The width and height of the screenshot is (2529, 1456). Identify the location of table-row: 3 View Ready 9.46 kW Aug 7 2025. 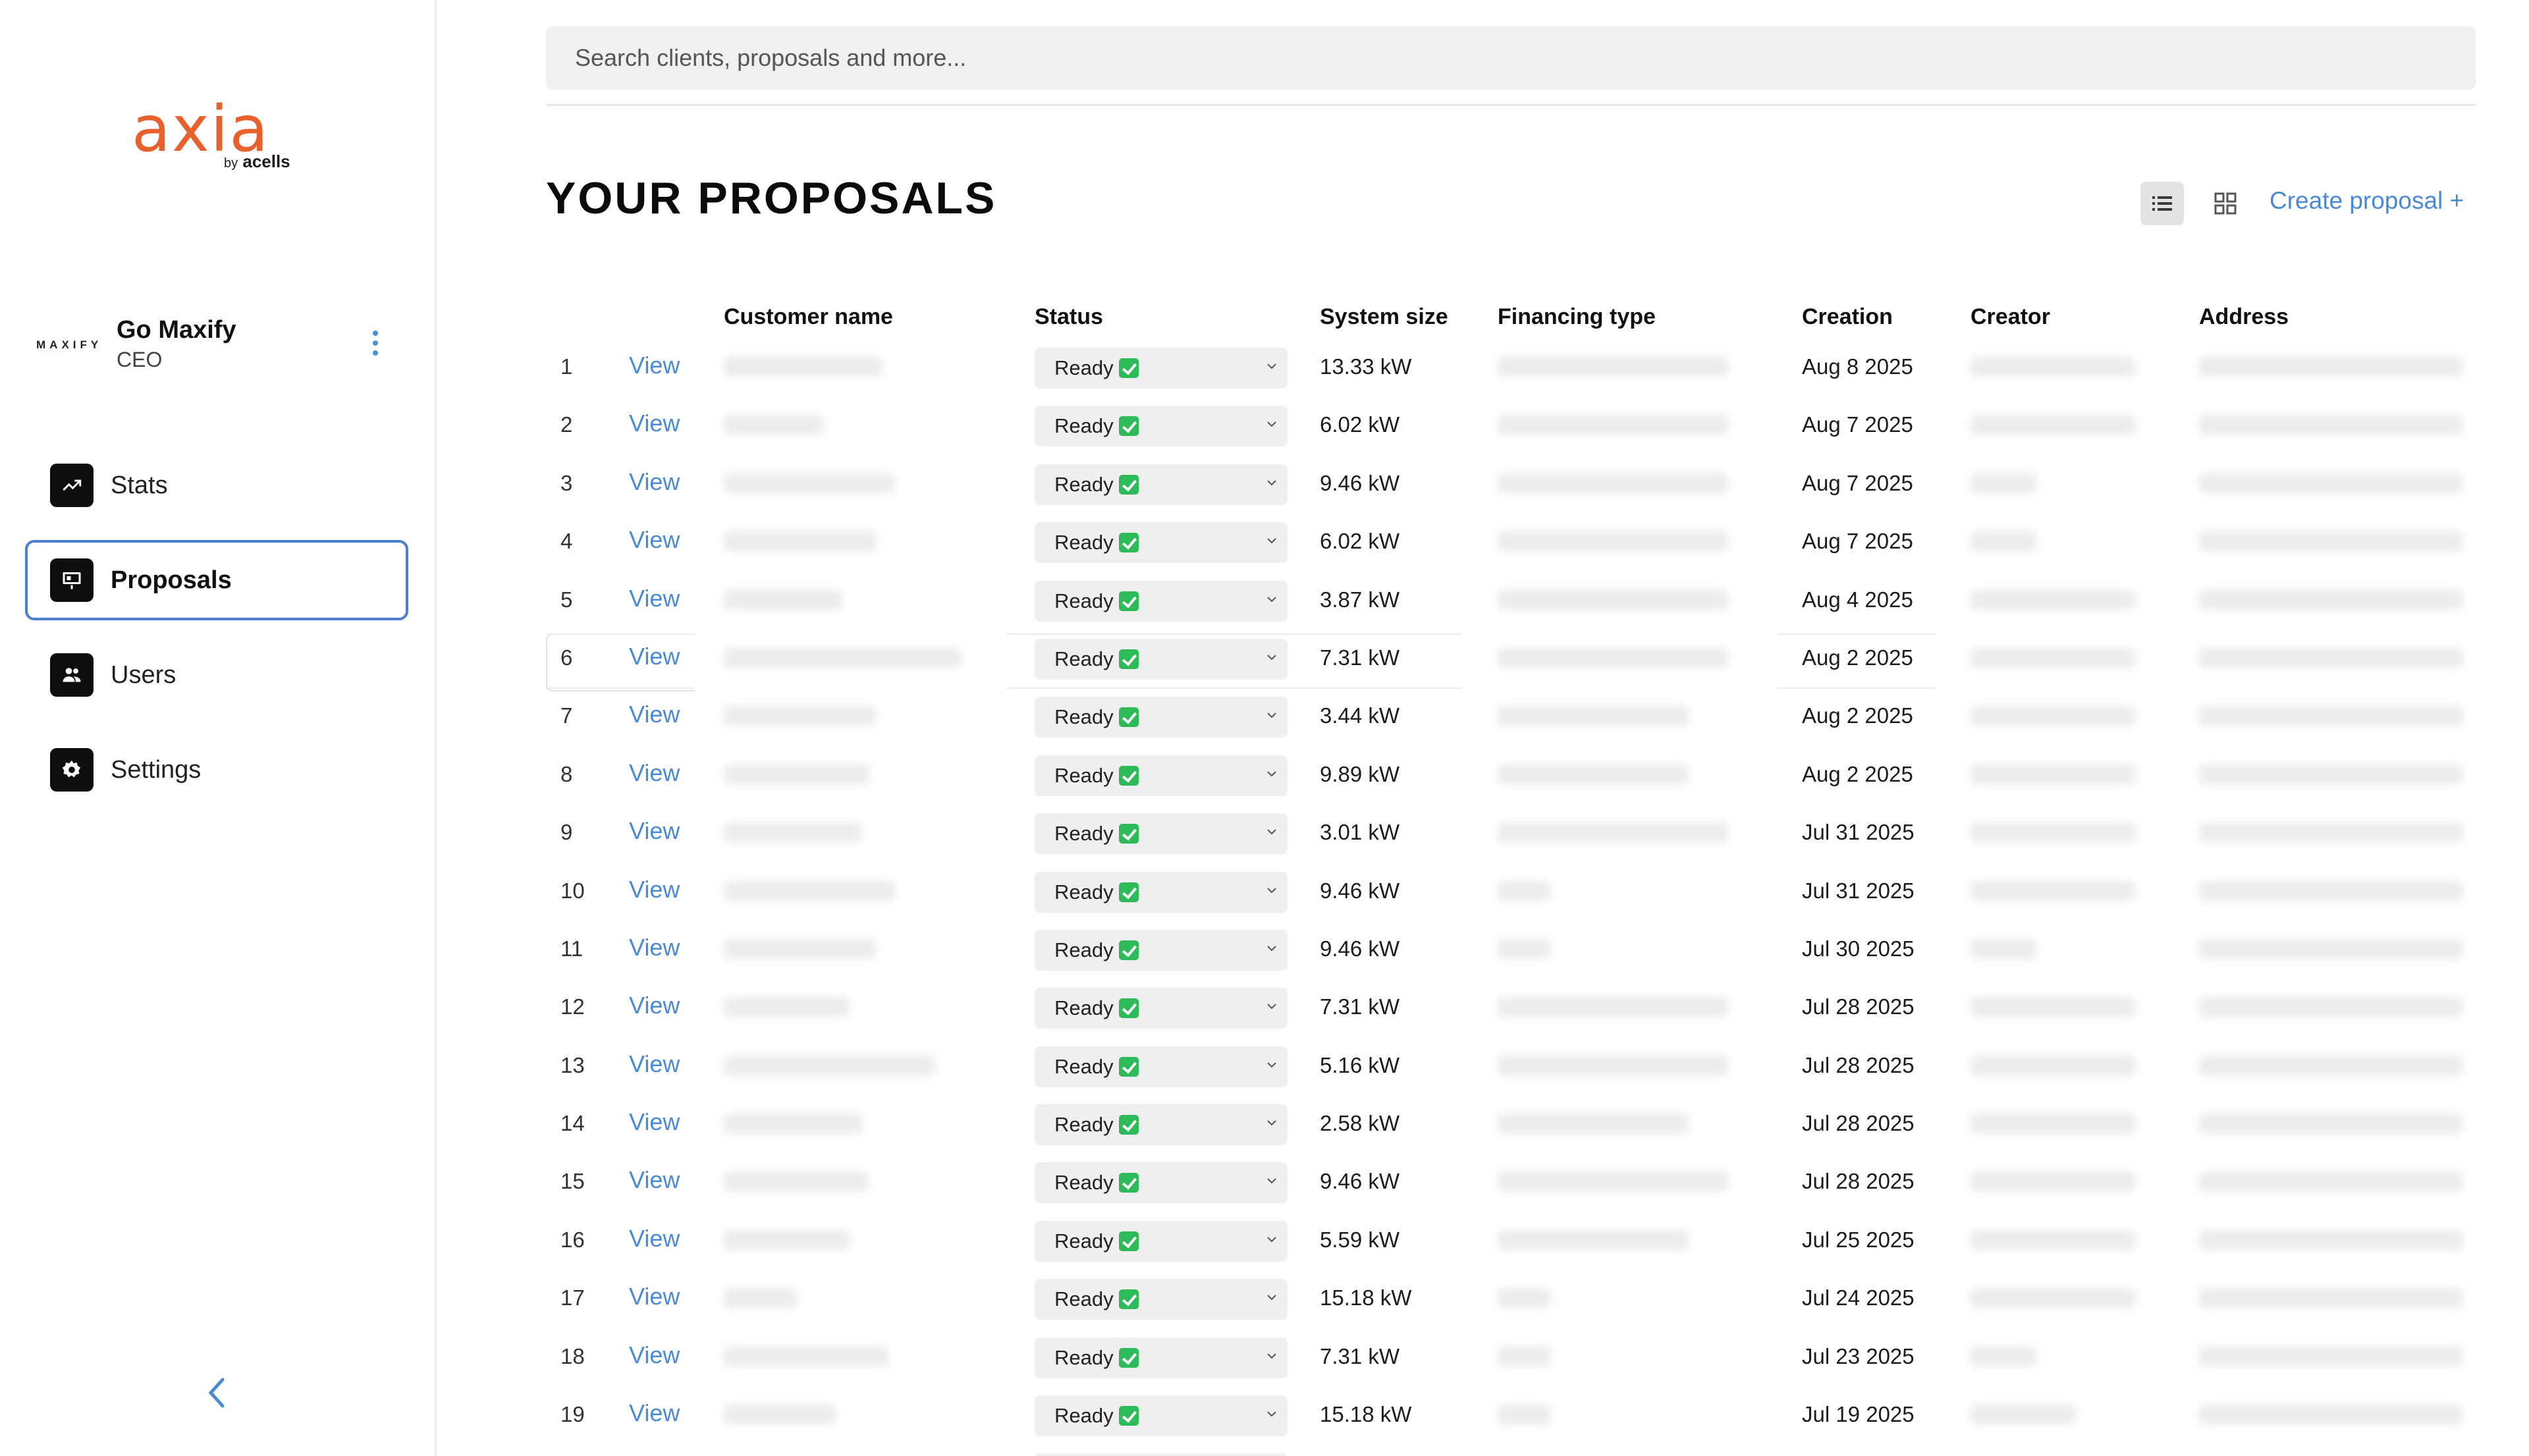
(1511, 487).